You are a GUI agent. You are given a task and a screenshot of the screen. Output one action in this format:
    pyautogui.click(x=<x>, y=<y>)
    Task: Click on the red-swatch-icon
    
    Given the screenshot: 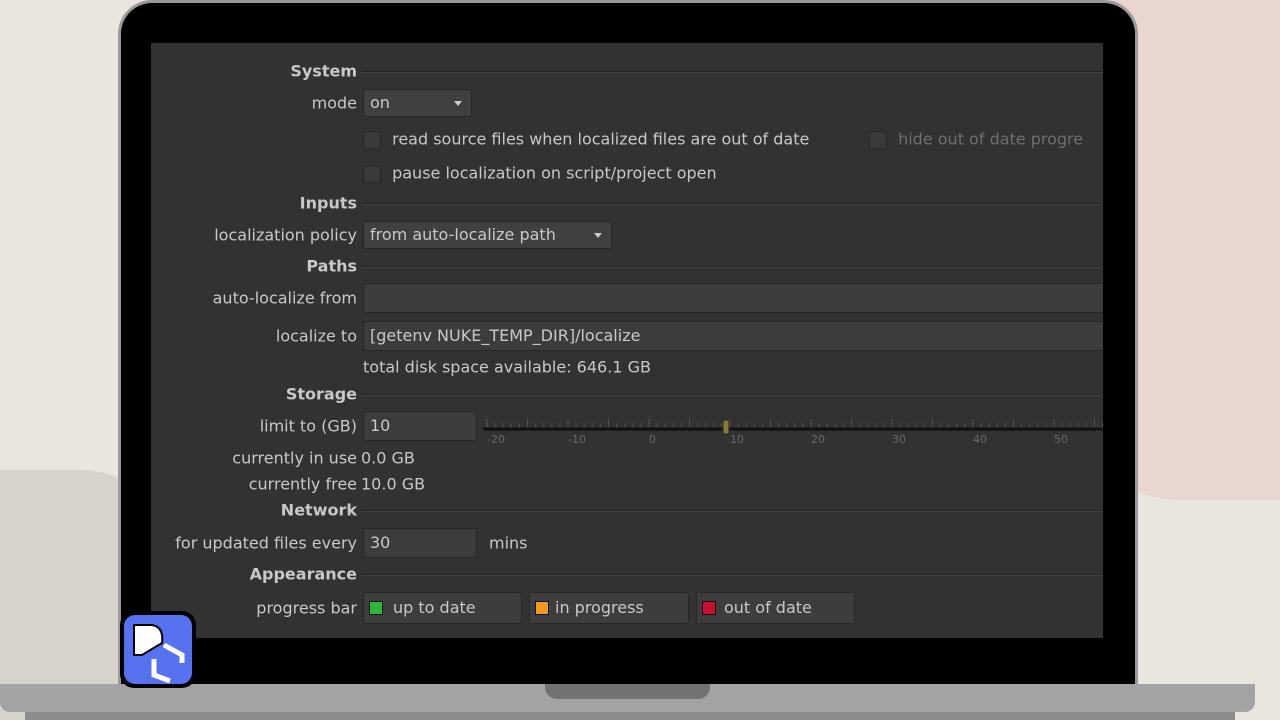 What is the action you would take?
    pyautogui.click(x=709, y=608)
    